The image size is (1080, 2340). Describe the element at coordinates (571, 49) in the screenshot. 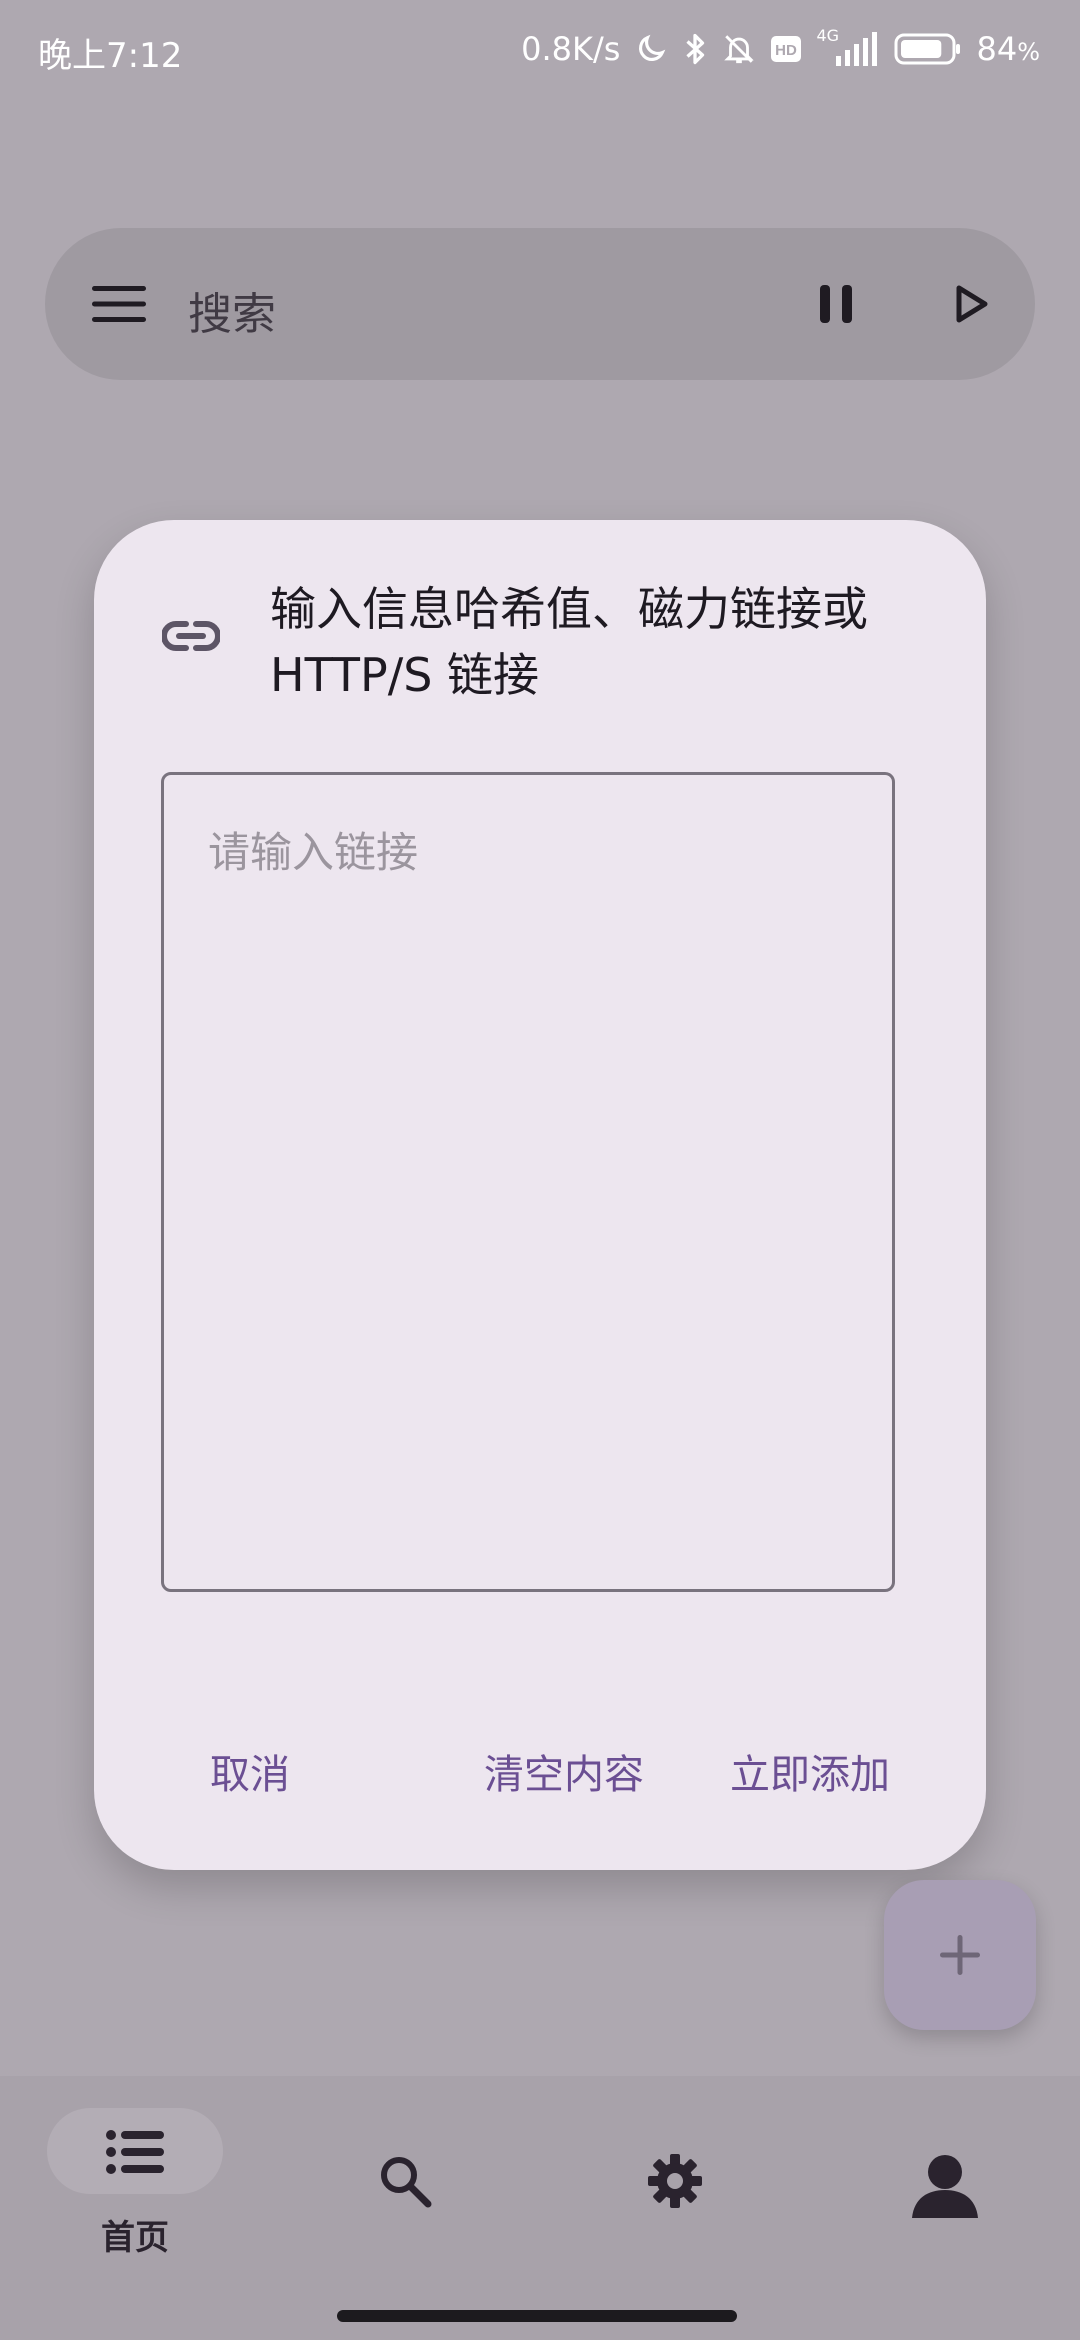

I see `net-speed: 0.8K/s` at that location.